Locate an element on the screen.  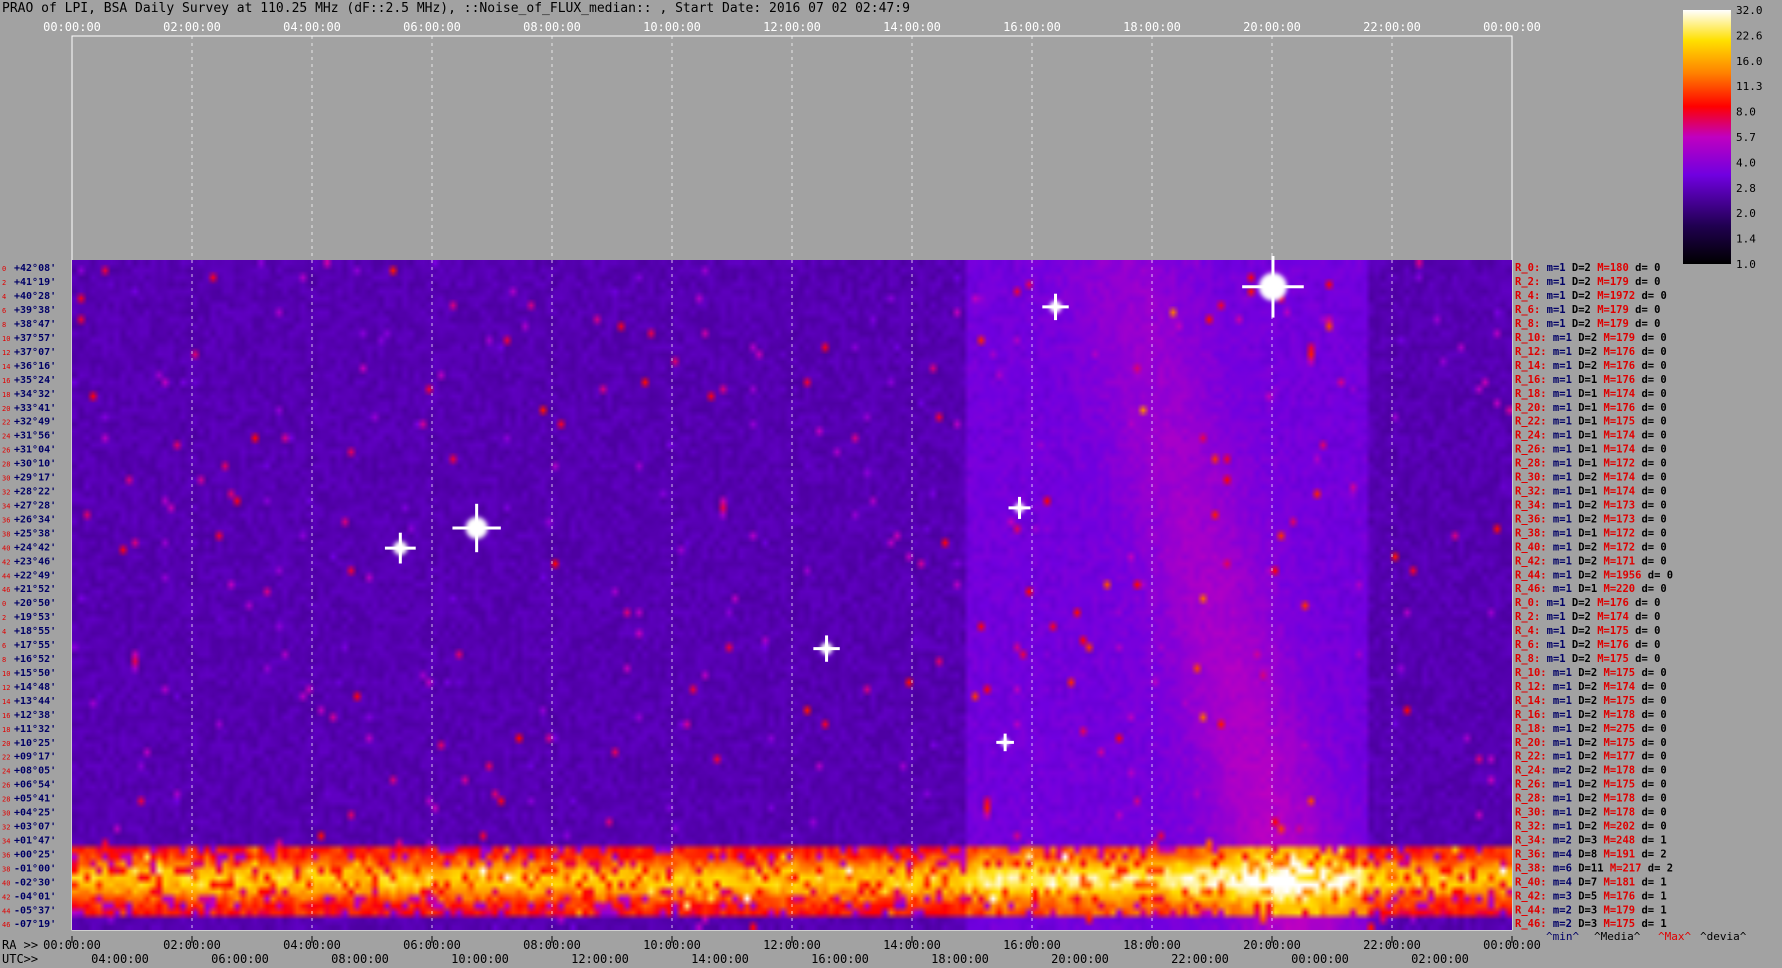
beam-stat-M: M=181 is located at coordinates (1616, 882).